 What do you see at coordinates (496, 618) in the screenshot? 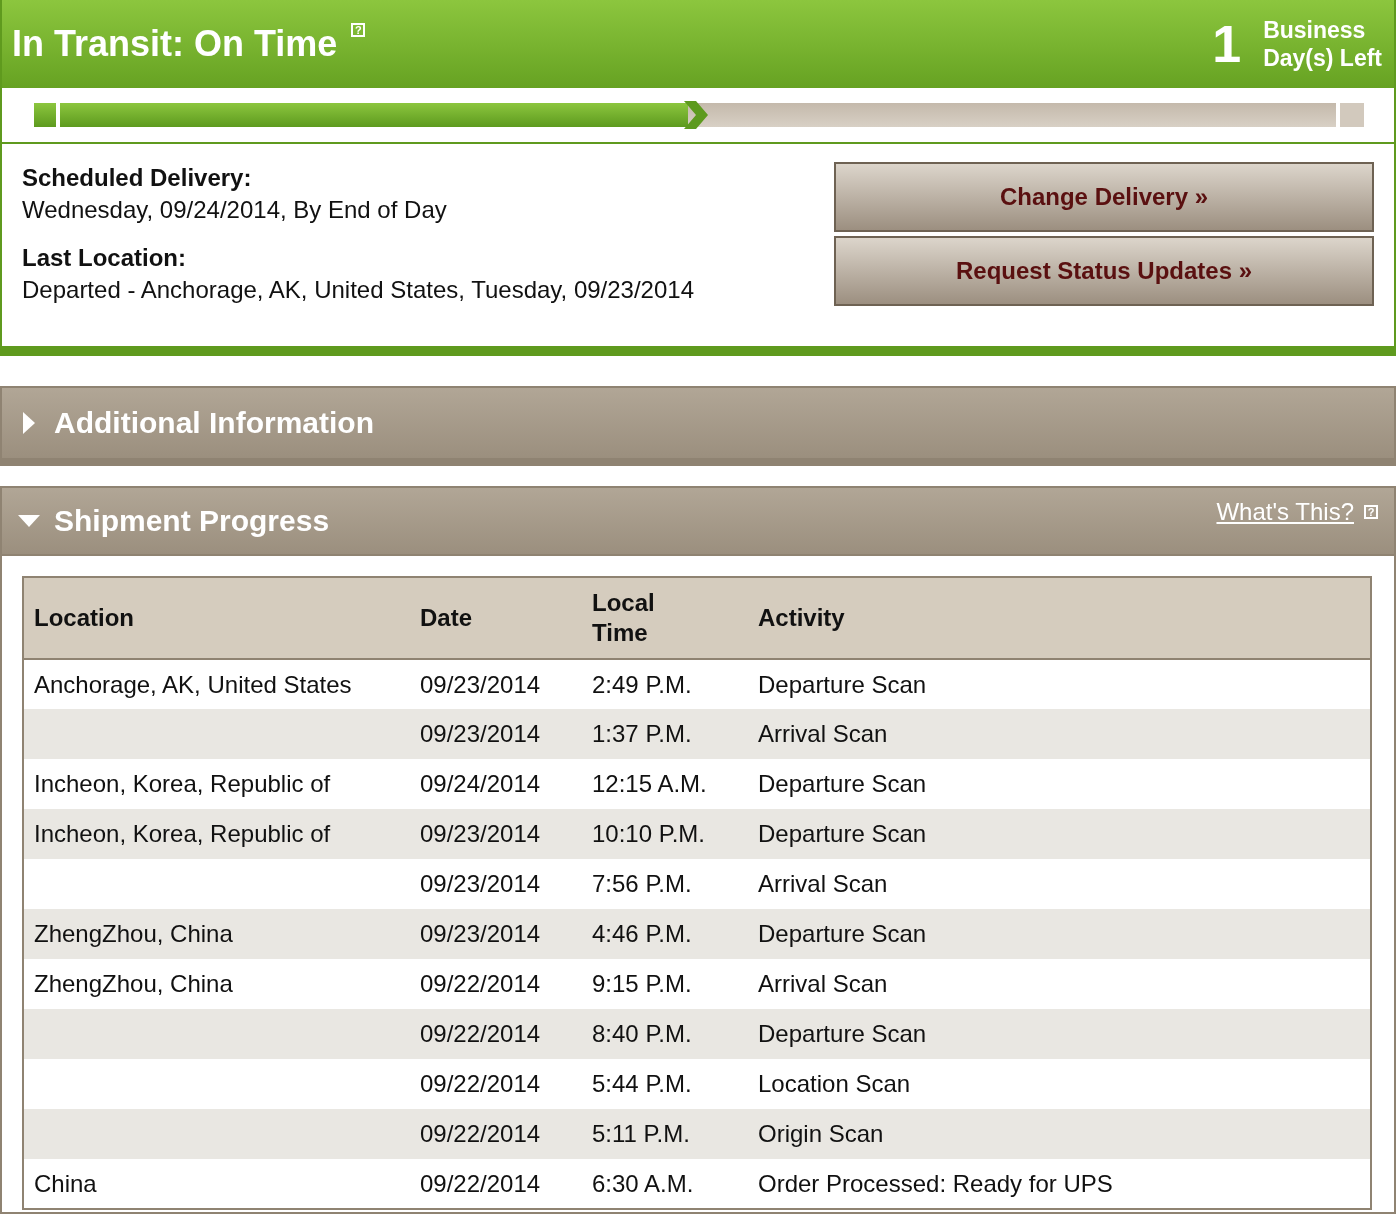
I see `column-header: Date` at bounding box center [496, 618].